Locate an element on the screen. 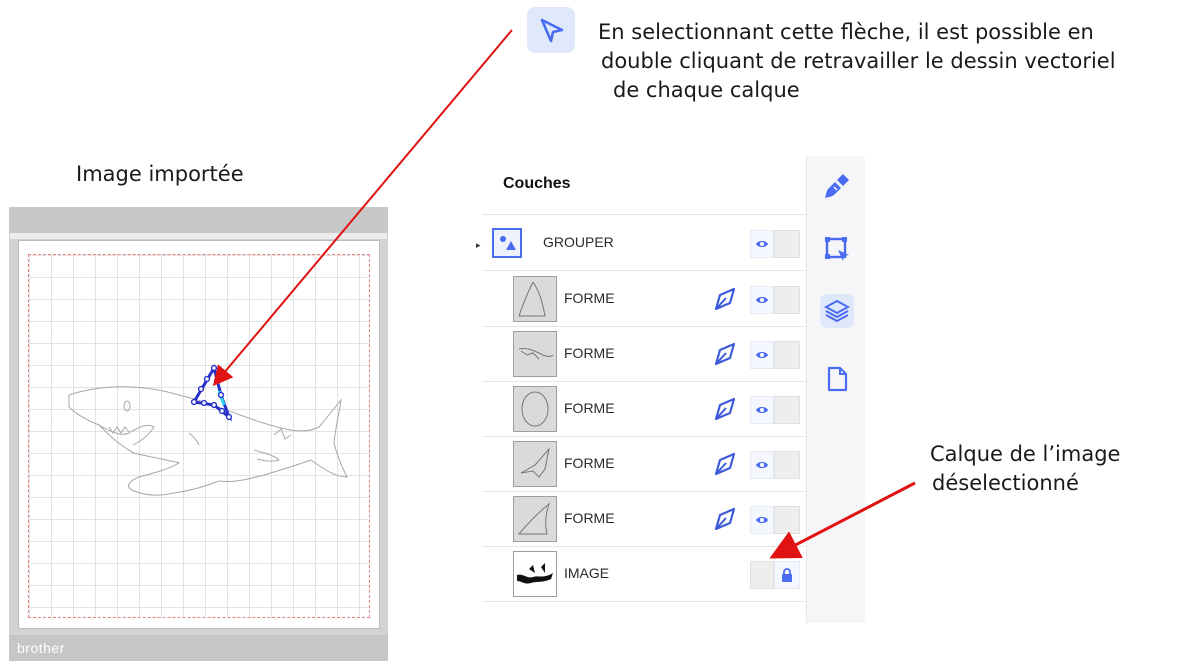  layer-row-image: IMAGE is located at coordinates (644, 574).